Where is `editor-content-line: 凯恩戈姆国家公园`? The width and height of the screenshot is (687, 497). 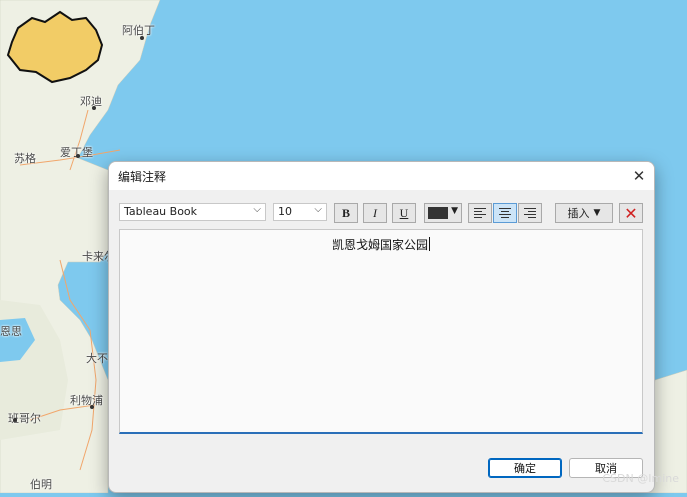 editor-content-line: 凯恩戈姆国家公园 is located at coordinates (381, 244).